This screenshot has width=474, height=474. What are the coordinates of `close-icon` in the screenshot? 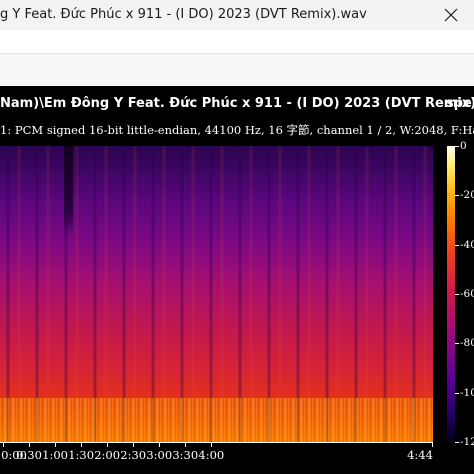 It's located at (451, 15).